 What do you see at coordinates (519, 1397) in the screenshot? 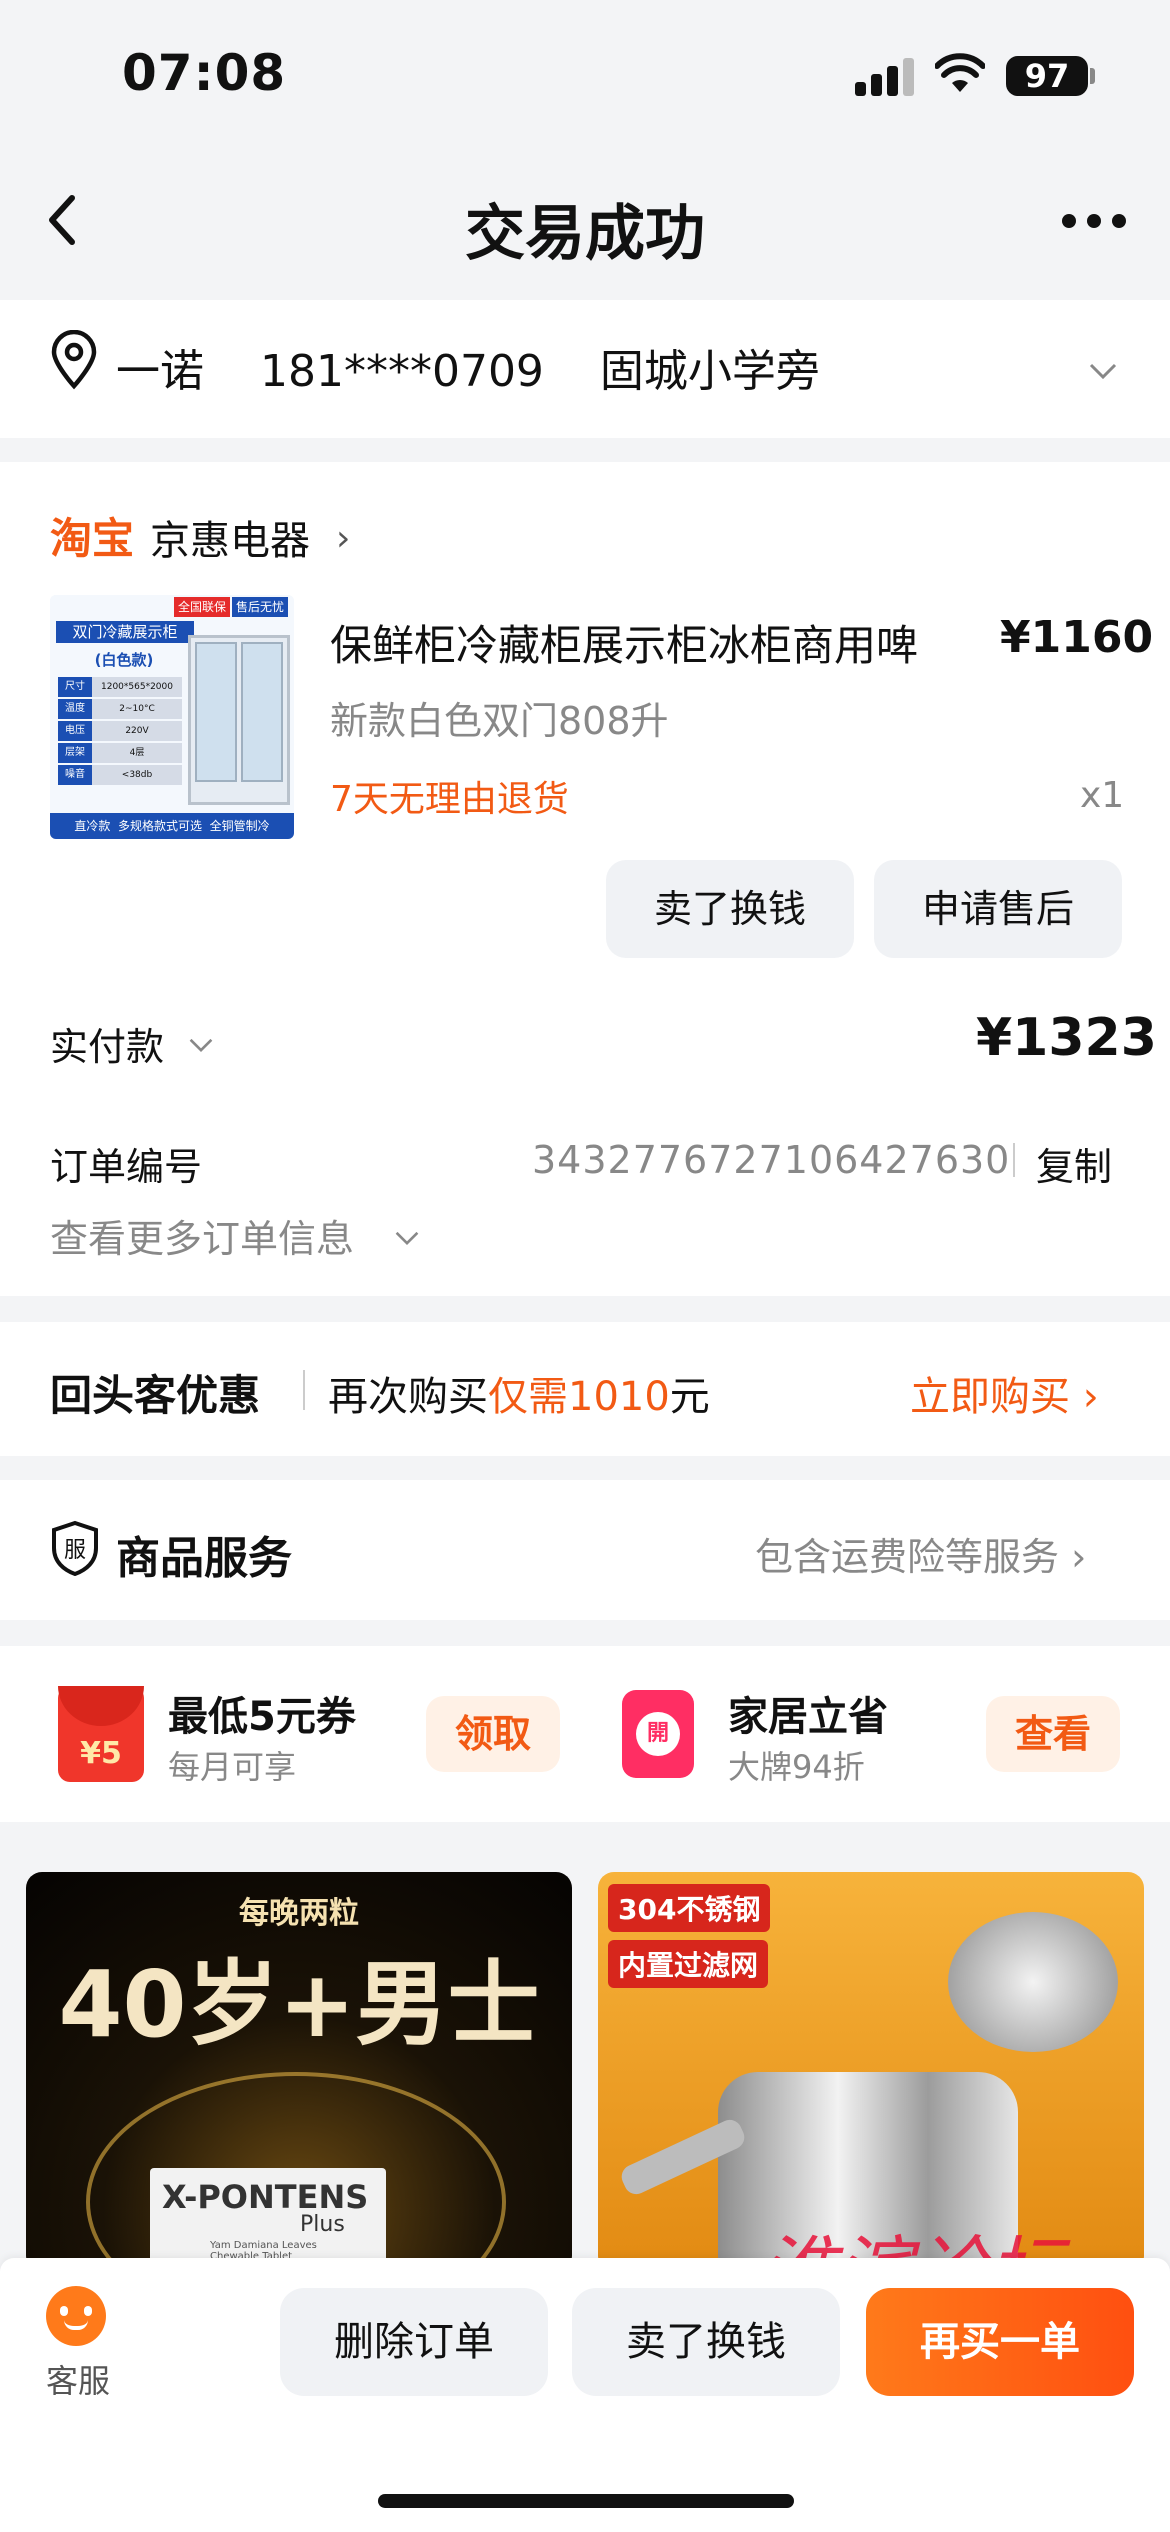
I see `returning-customer-desc: 再次购买仅需1010元` at bounding box center [519, 1397].